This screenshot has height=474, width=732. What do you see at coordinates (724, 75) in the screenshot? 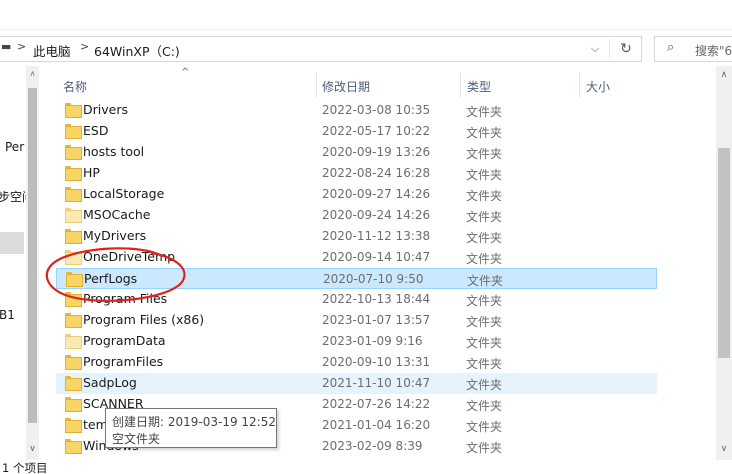
I see `scroll-up-arrow: ∧` at bounding box center [724, 75].